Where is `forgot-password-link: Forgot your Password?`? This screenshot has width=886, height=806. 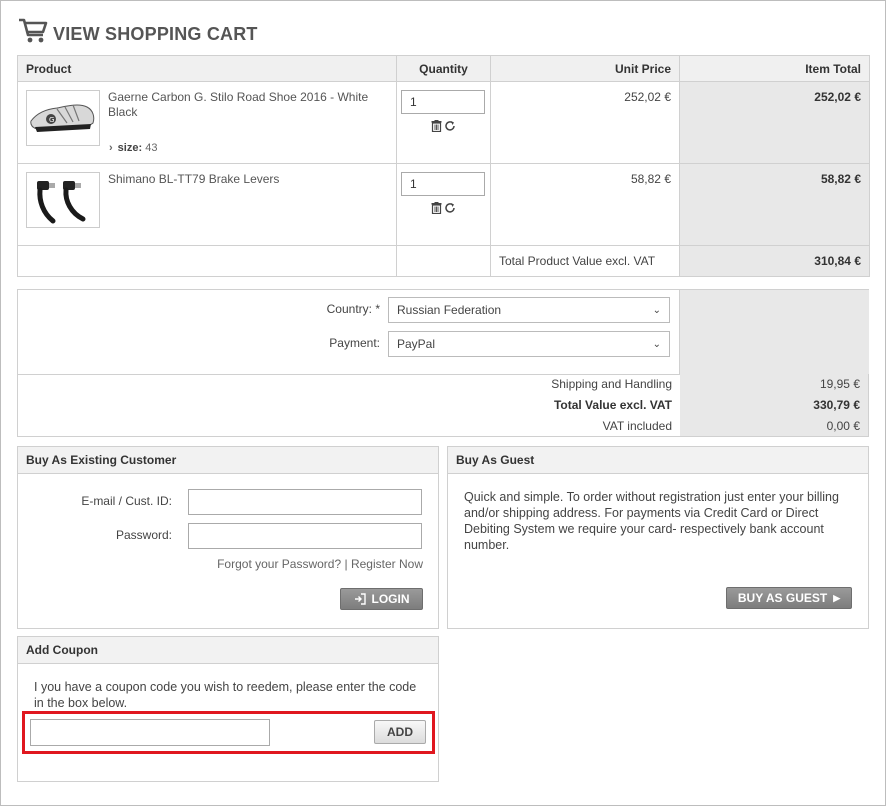 forgot-password-link: Forgot your Password? is located at coordinates (279, 564).